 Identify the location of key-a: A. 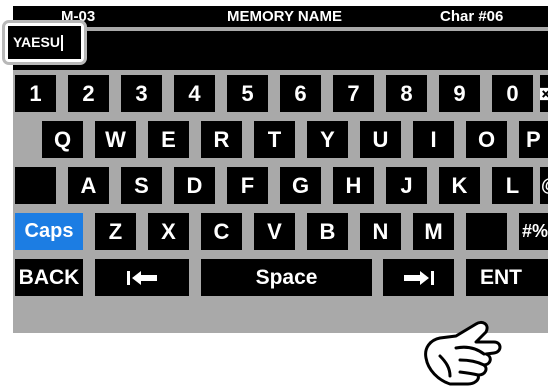
(88, 185).